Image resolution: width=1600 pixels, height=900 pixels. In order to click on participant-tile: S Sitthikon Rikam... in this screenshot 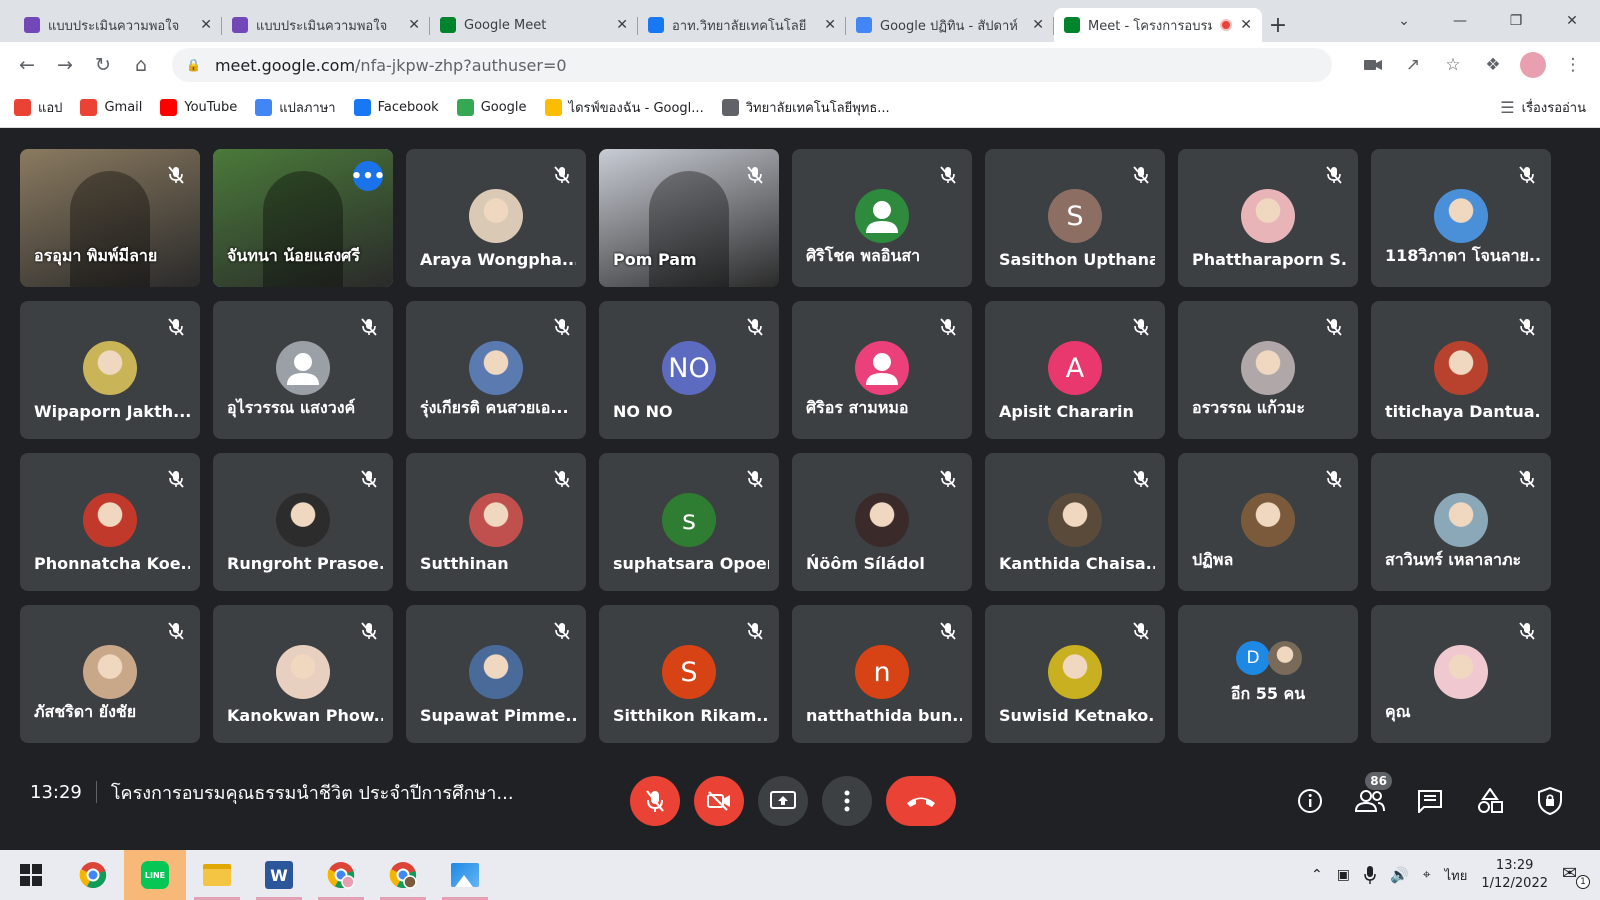, I will do `click(689, 674)`.